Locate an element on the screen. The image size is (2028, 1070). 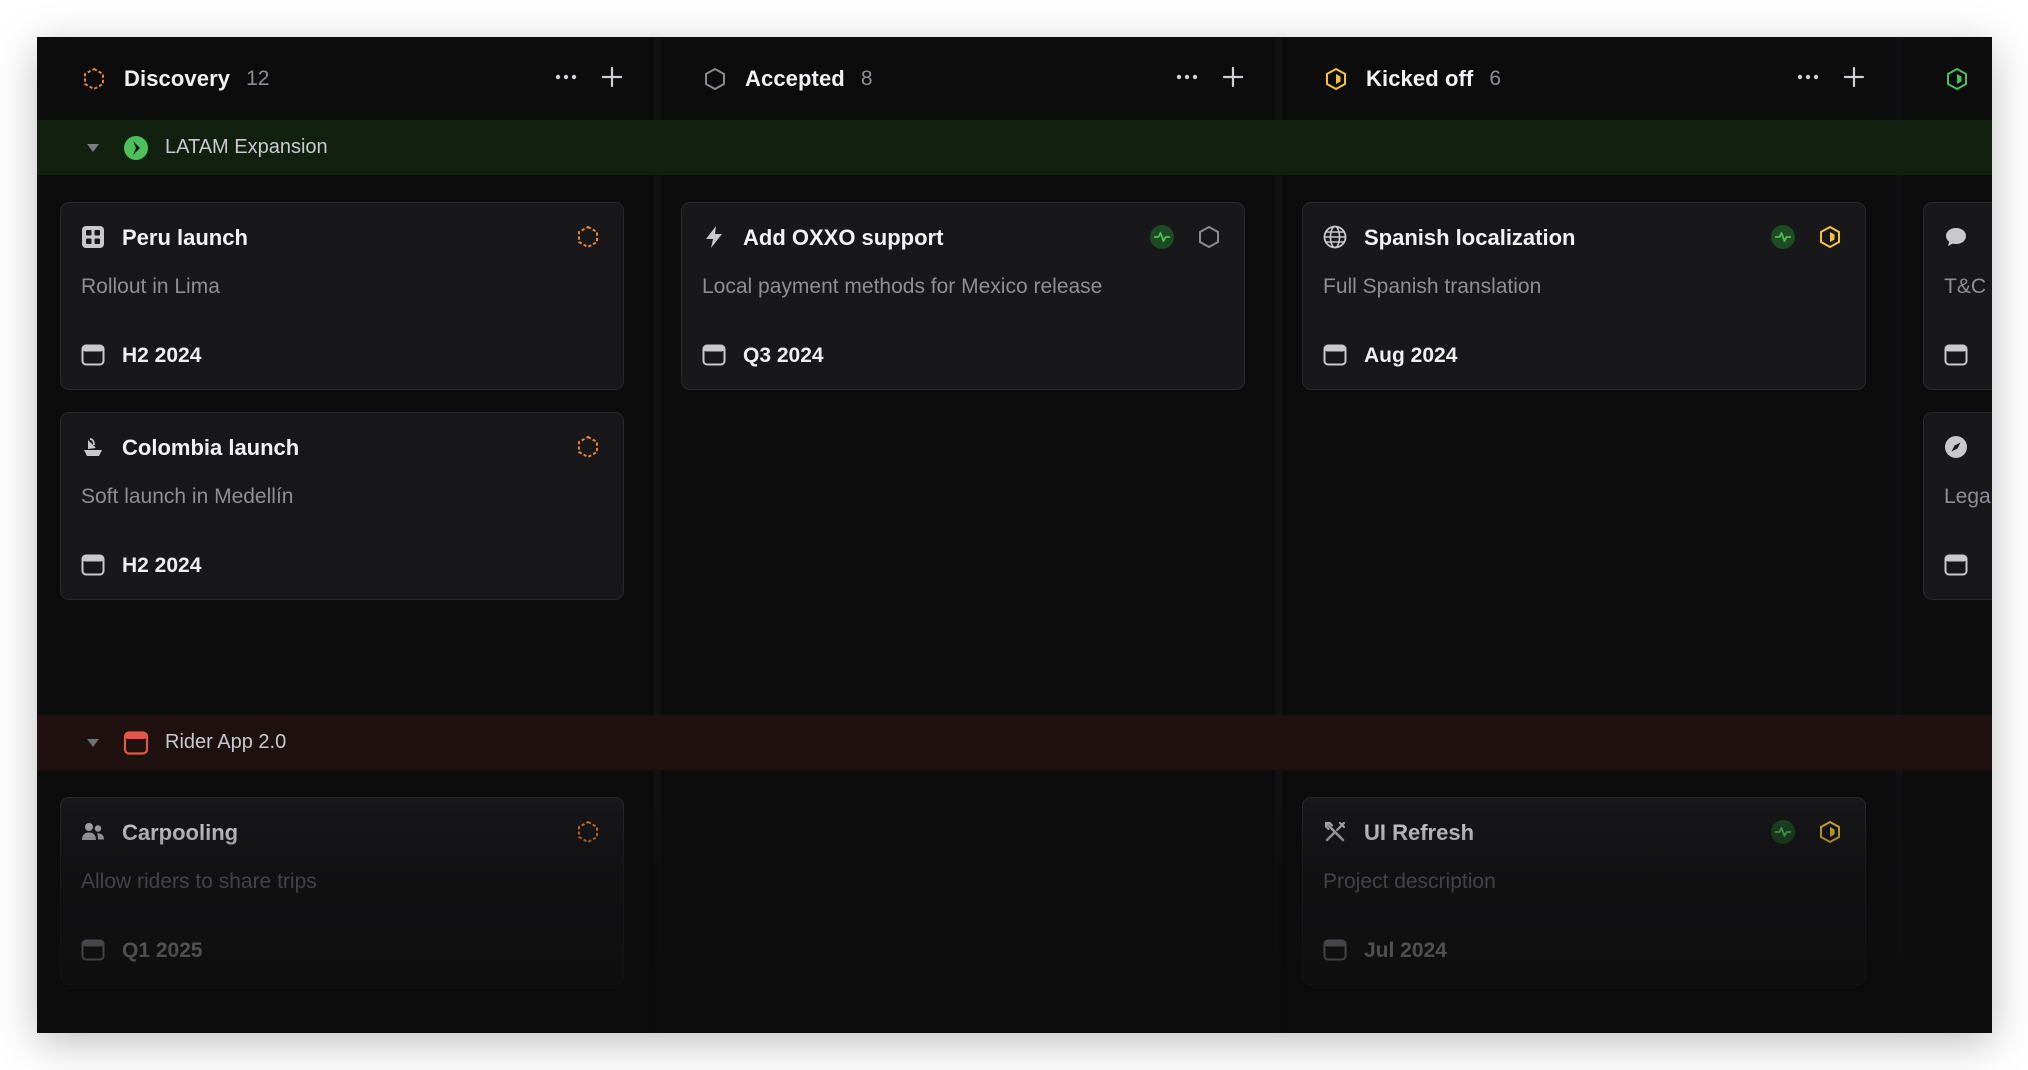
calendar-badge-icon is located at coordinates (136, 743).